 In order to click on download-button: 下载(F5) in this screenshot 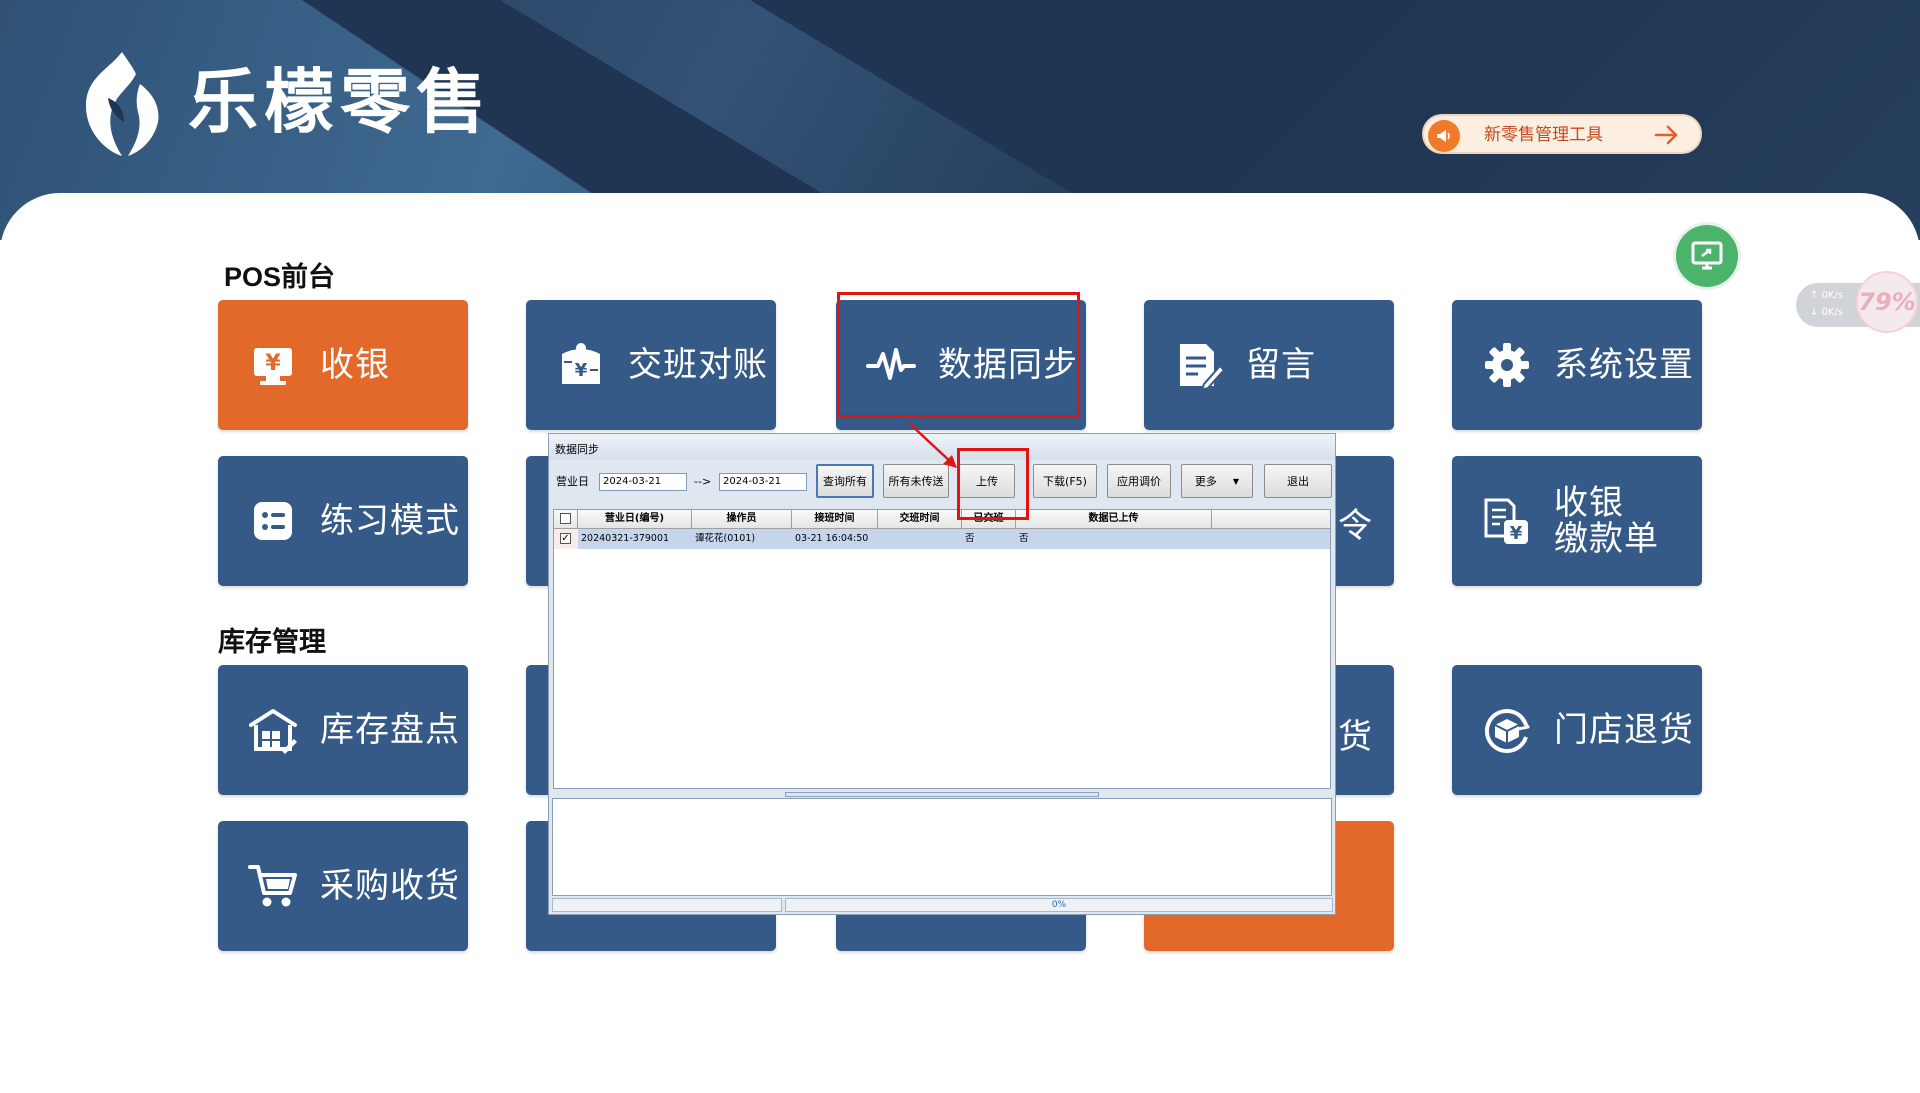, I will do `click(1065, 481)`.